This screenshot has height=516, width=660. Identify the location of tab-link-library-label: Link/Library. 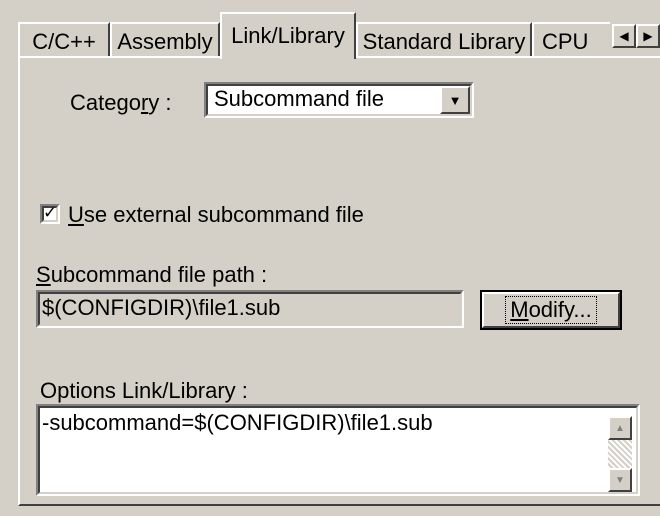
(288, 35).